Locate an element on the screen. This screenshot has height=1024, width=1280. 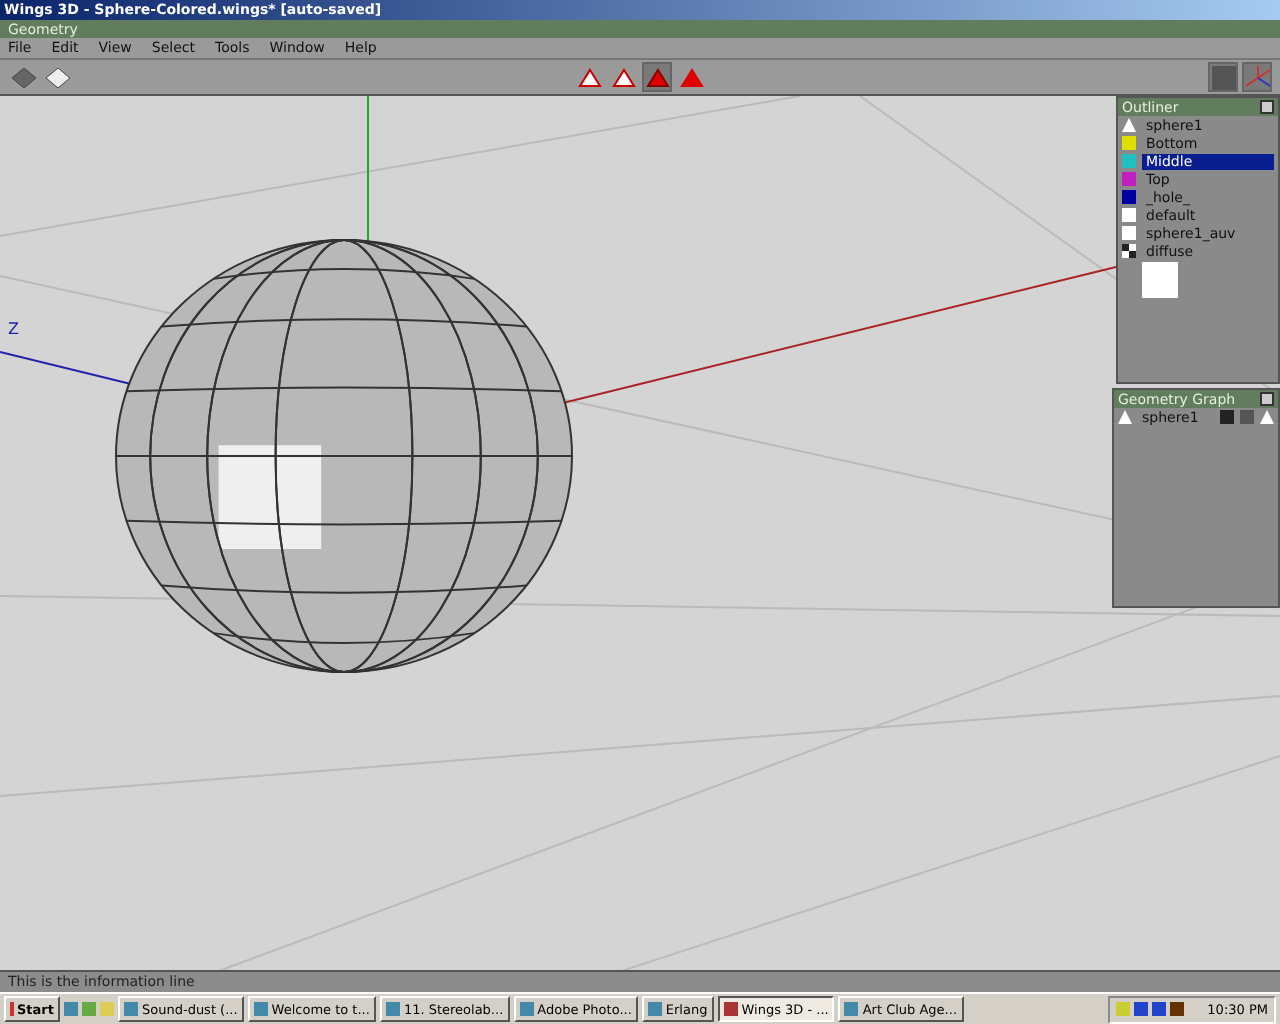
axis-label: Z is located at coordinates (13, 329).